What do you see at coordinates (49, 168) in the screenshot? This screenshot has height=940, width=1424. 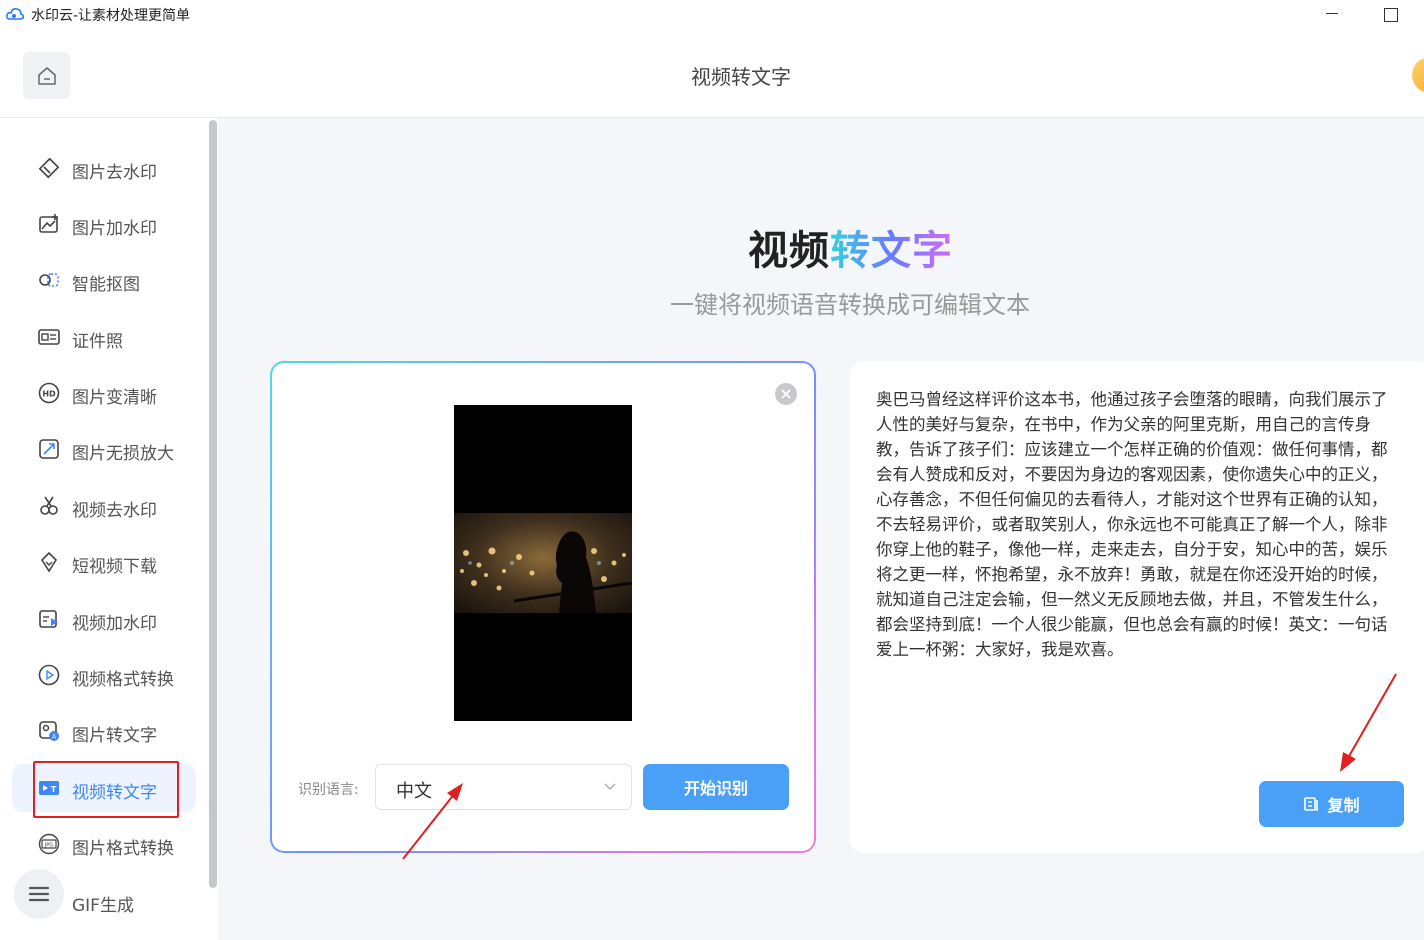 I see `eraser-icon` at bounding box center [49, 168].